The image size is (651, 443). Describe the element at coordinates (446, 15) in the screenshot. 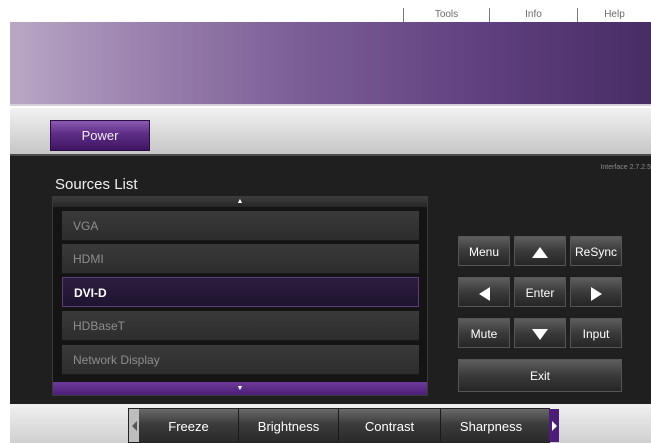

I see `menu-tools: Tools` at that location.